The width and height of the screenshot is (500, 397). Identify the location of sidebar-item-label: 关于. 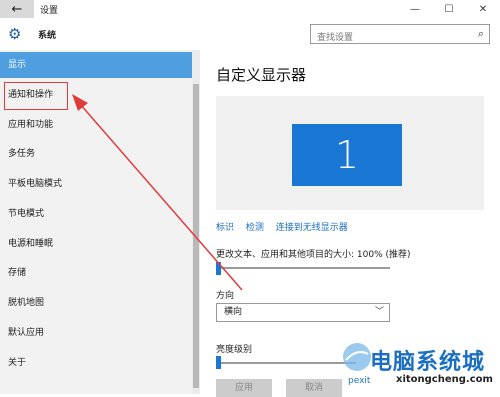
(17, 363).